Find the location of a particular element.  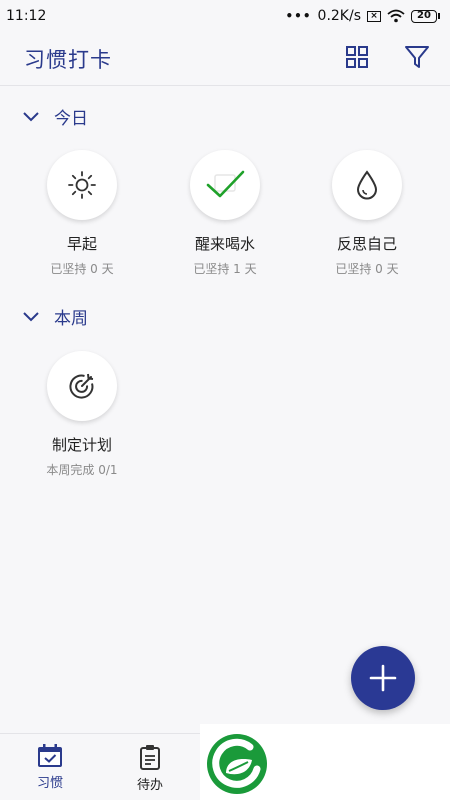

sun-icon is located at coordinates (82, 185).